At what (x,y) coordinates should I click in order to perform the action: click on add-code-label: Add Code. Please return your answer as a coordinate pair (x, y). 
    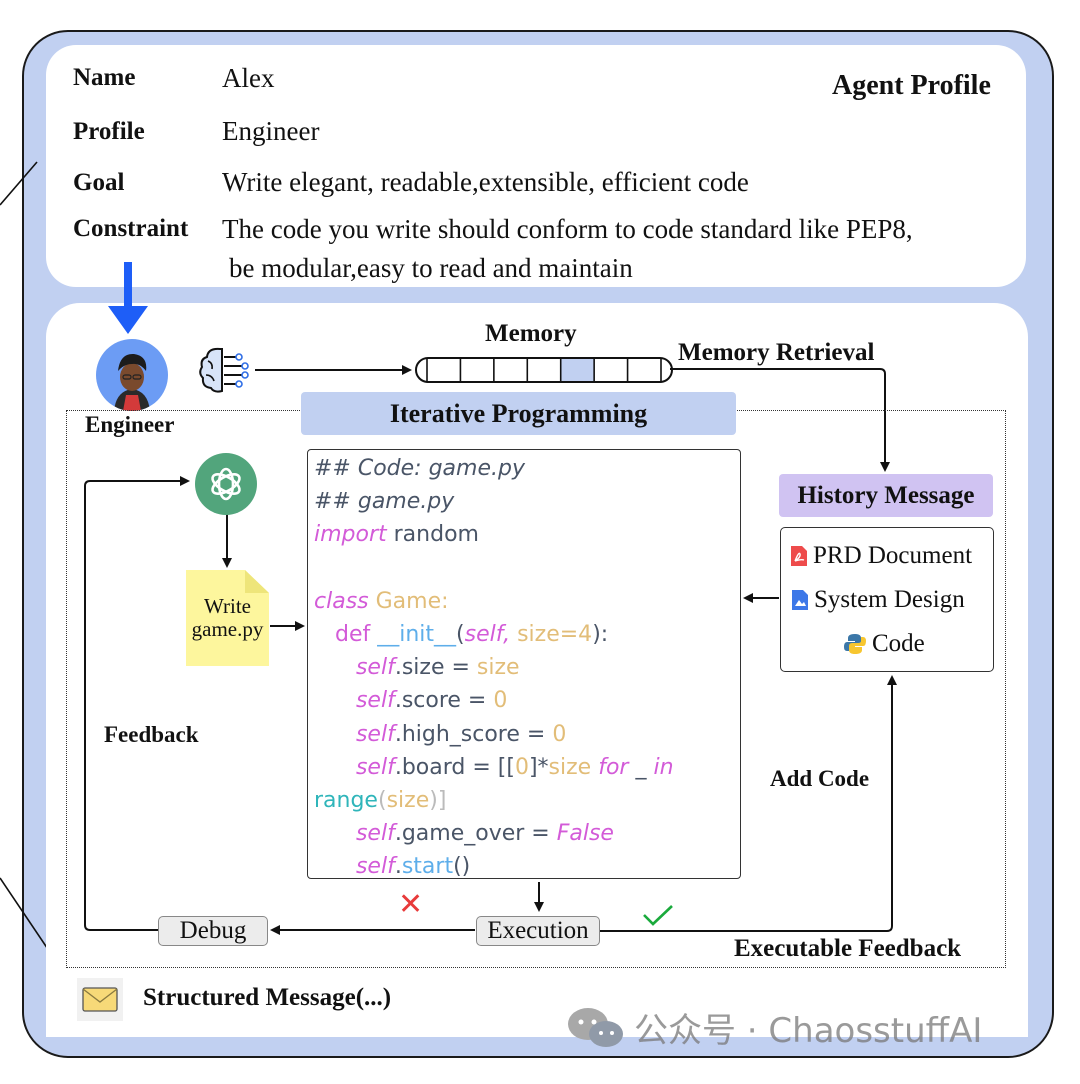
    Looking at the image, I should click on (820, 778).